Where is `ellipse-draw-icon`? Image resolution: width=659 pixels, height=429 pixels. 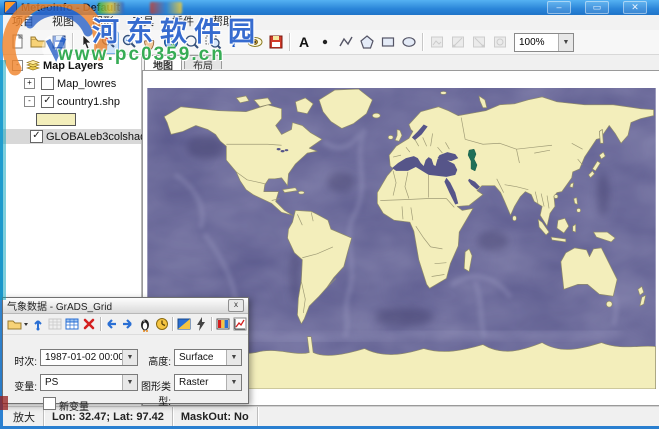
ellipse-draw-icon is located at coordinates (408, 42).